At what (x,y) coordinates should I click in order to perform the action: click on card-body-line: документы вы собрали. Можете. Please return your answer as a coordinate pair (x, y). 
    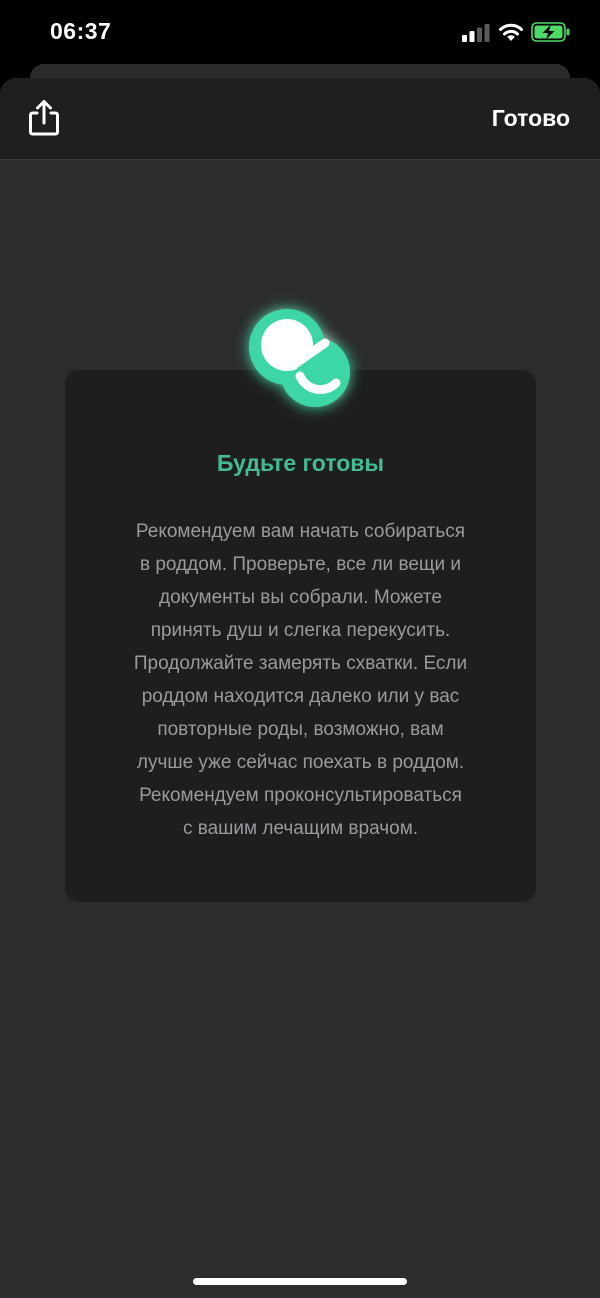
    Looking at the image, I should click on (300, 597).